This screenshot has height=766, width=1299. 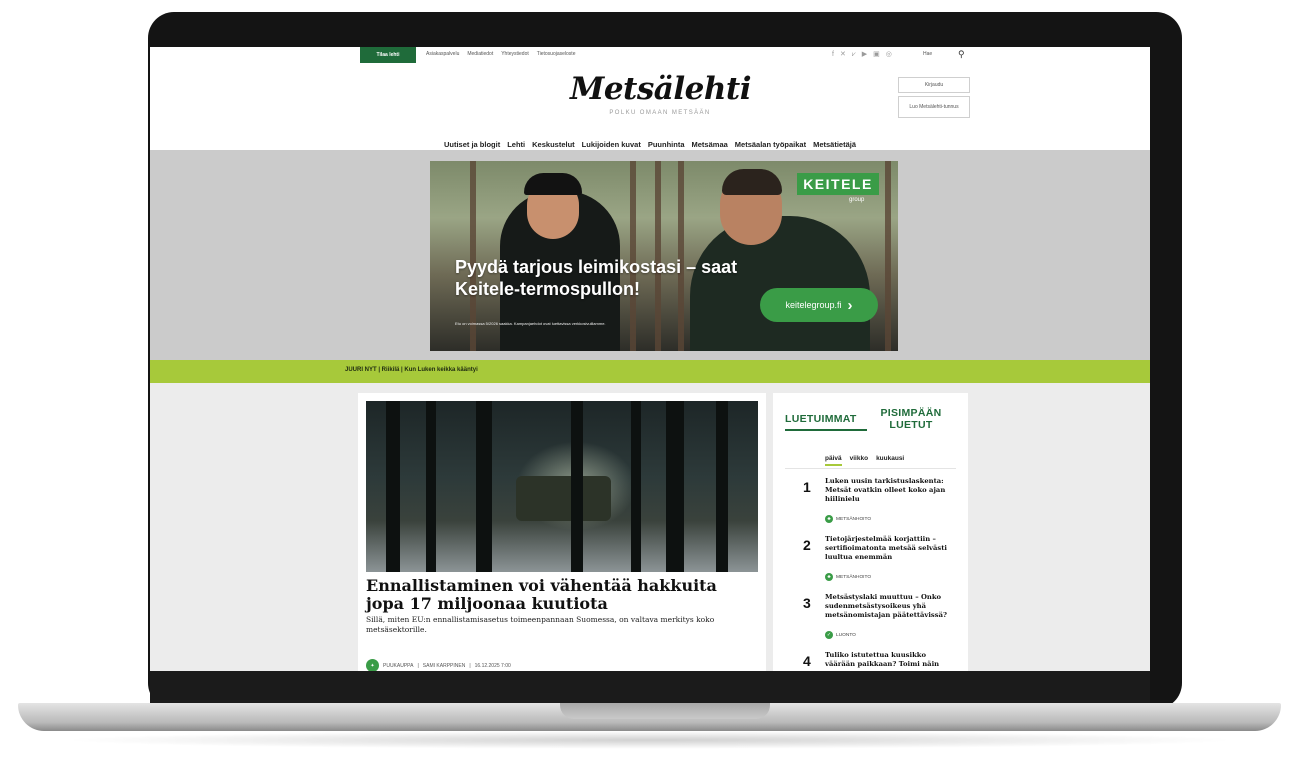 I want to click on nav-item-quiz: Metsätietäjä, so click(x=834, y=144).